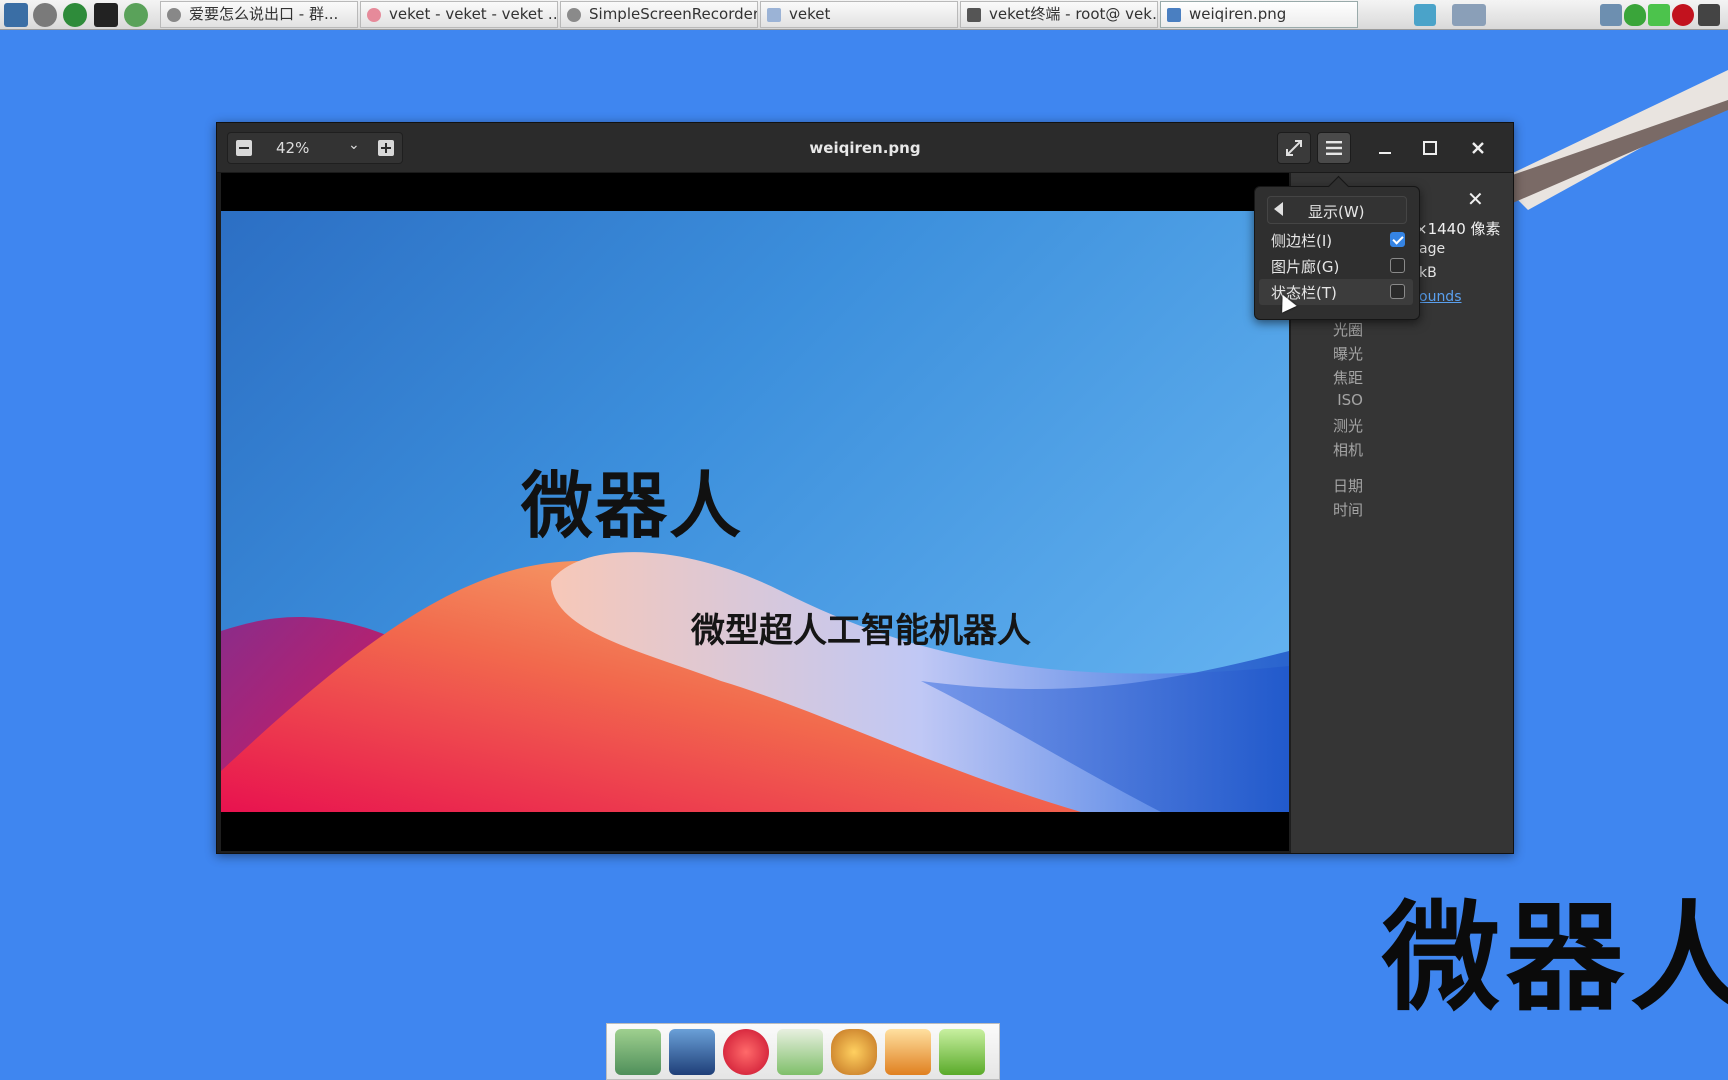 Image resolution: width=1728 pixels, height=1080 pixels. I want to click on camera-label: 相机, so click(1347, 450).